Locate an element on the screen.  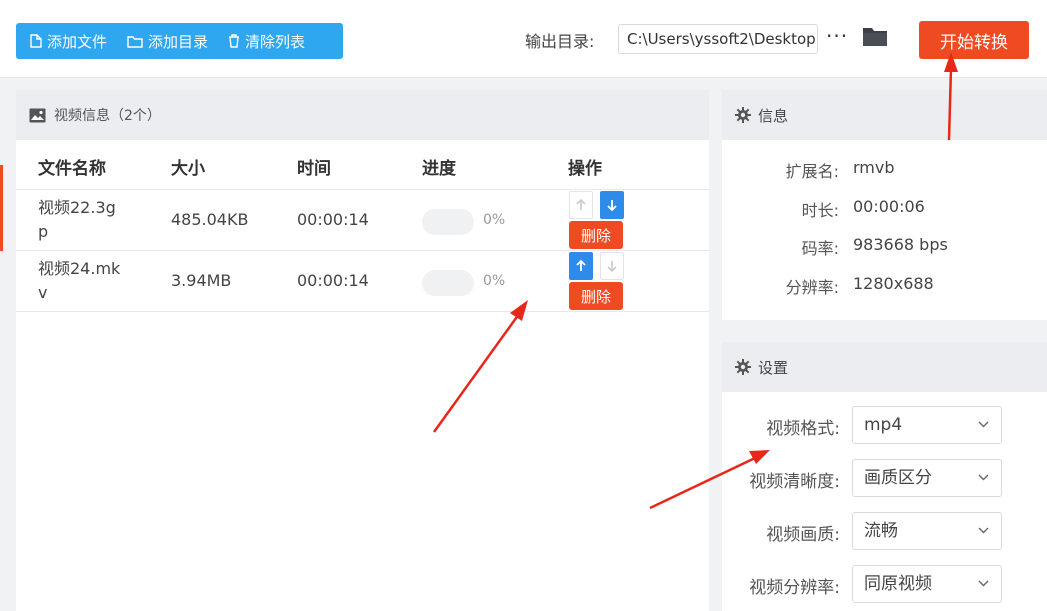
add-directory-label: 添加目录 is located at coordinates (178, 41).